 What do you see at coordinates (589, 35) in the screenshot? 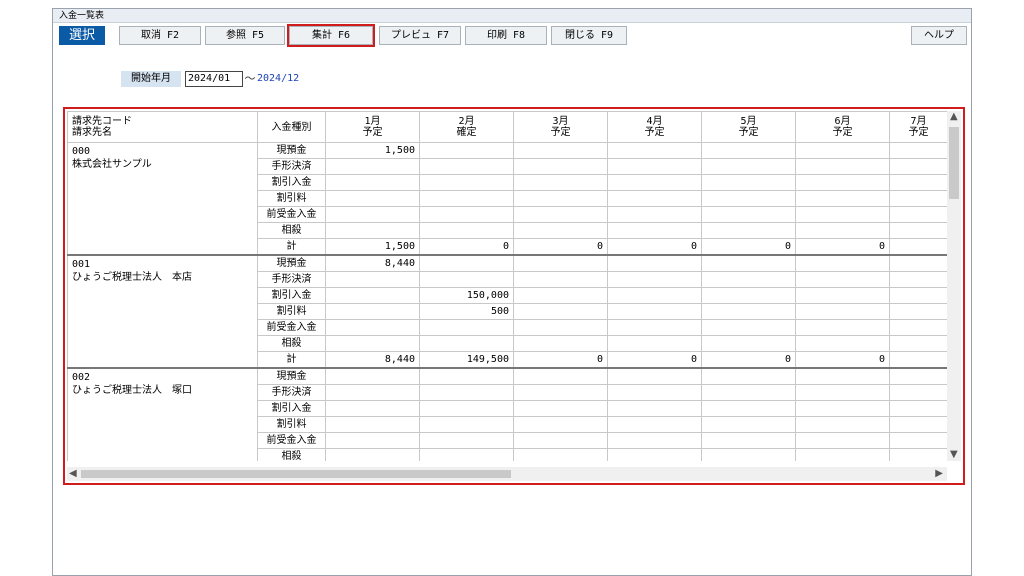
I see `close-button: 閉じる F9` at bounding box center [589, 35].